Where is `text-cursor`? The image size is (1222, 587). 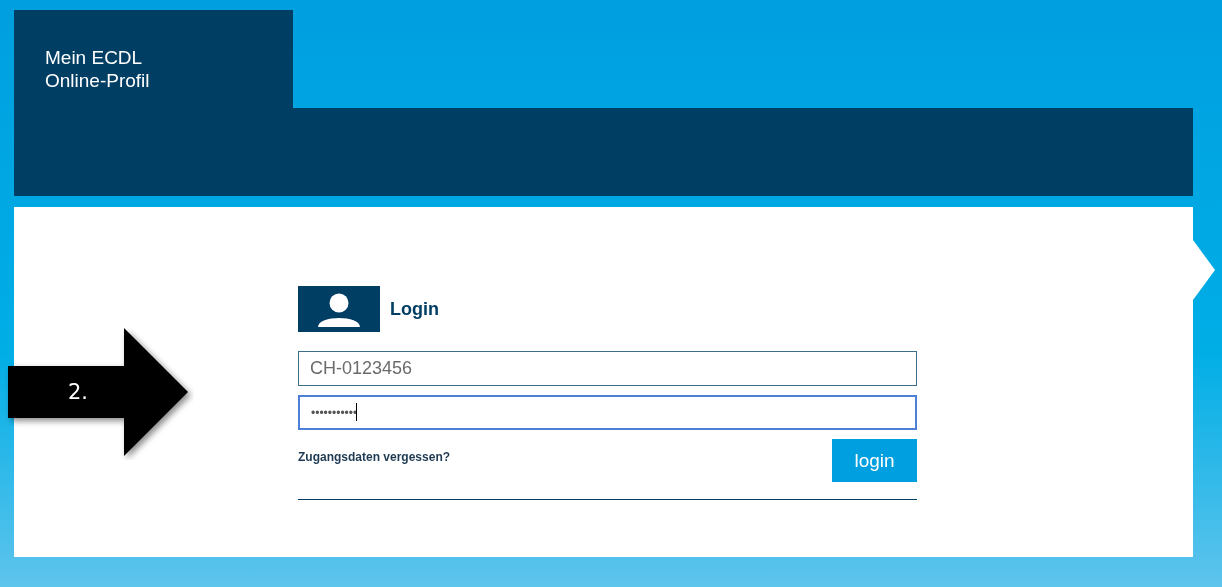 text-cursor is located at coordinates (357, 412).